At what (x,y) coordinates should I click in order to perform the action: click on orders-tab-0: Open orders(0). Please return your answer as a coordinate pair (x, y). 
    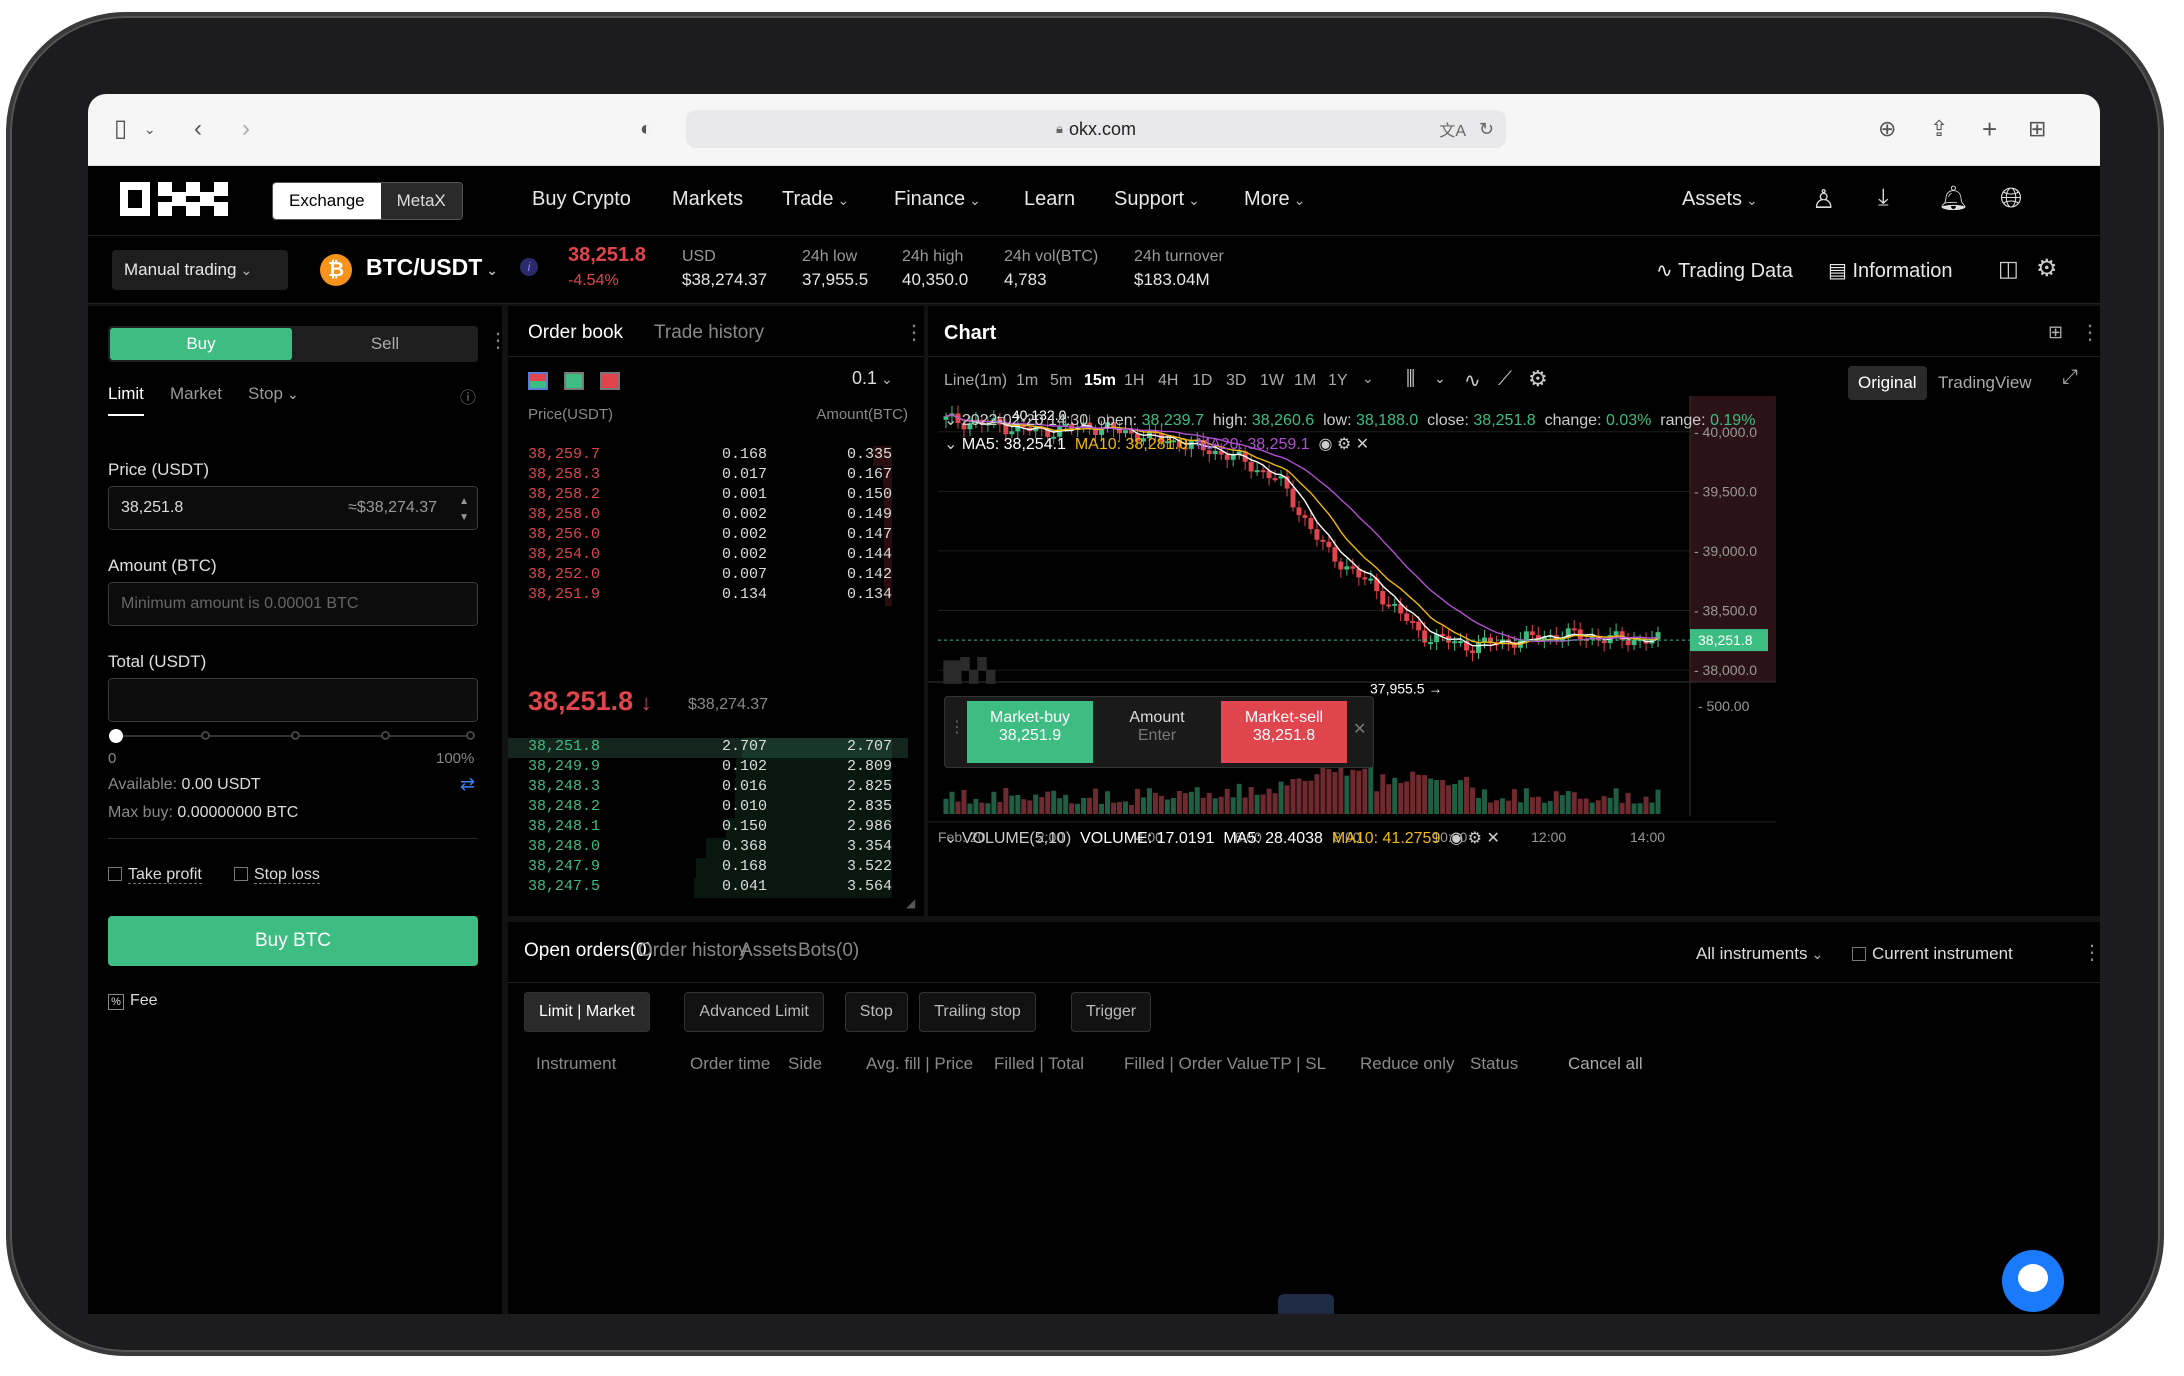
    Looking at the image, I should click on (588, 951).